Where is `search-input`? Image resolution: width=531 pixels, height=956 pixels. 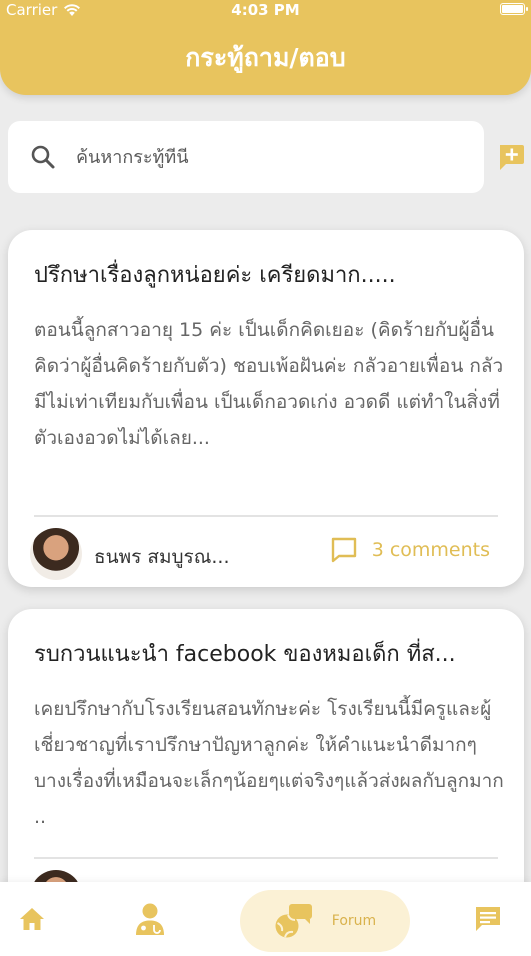 search-input is located at coordinates (256, 157).